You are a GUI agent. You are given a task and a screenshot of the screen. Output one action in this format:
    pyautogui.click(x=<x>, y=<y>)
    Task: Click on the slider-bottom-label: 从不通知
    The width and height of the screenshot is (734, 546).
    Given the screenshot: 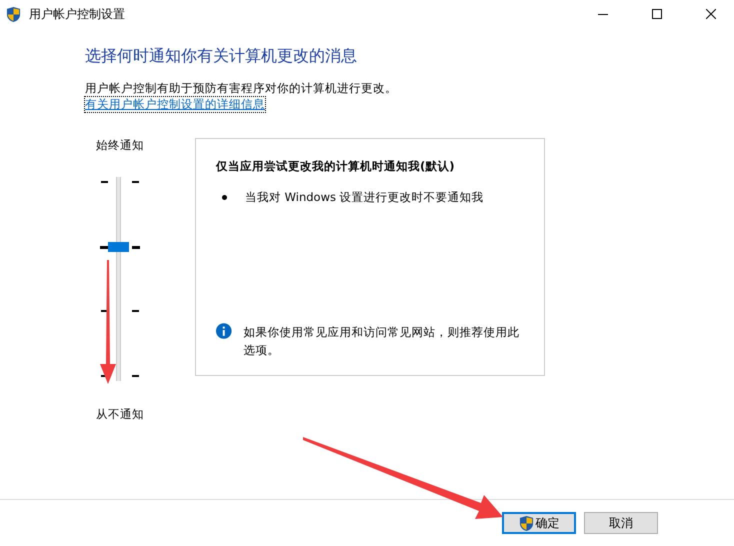 What is the action you would take?
    pyautogui.click(x=120, y=414)
    